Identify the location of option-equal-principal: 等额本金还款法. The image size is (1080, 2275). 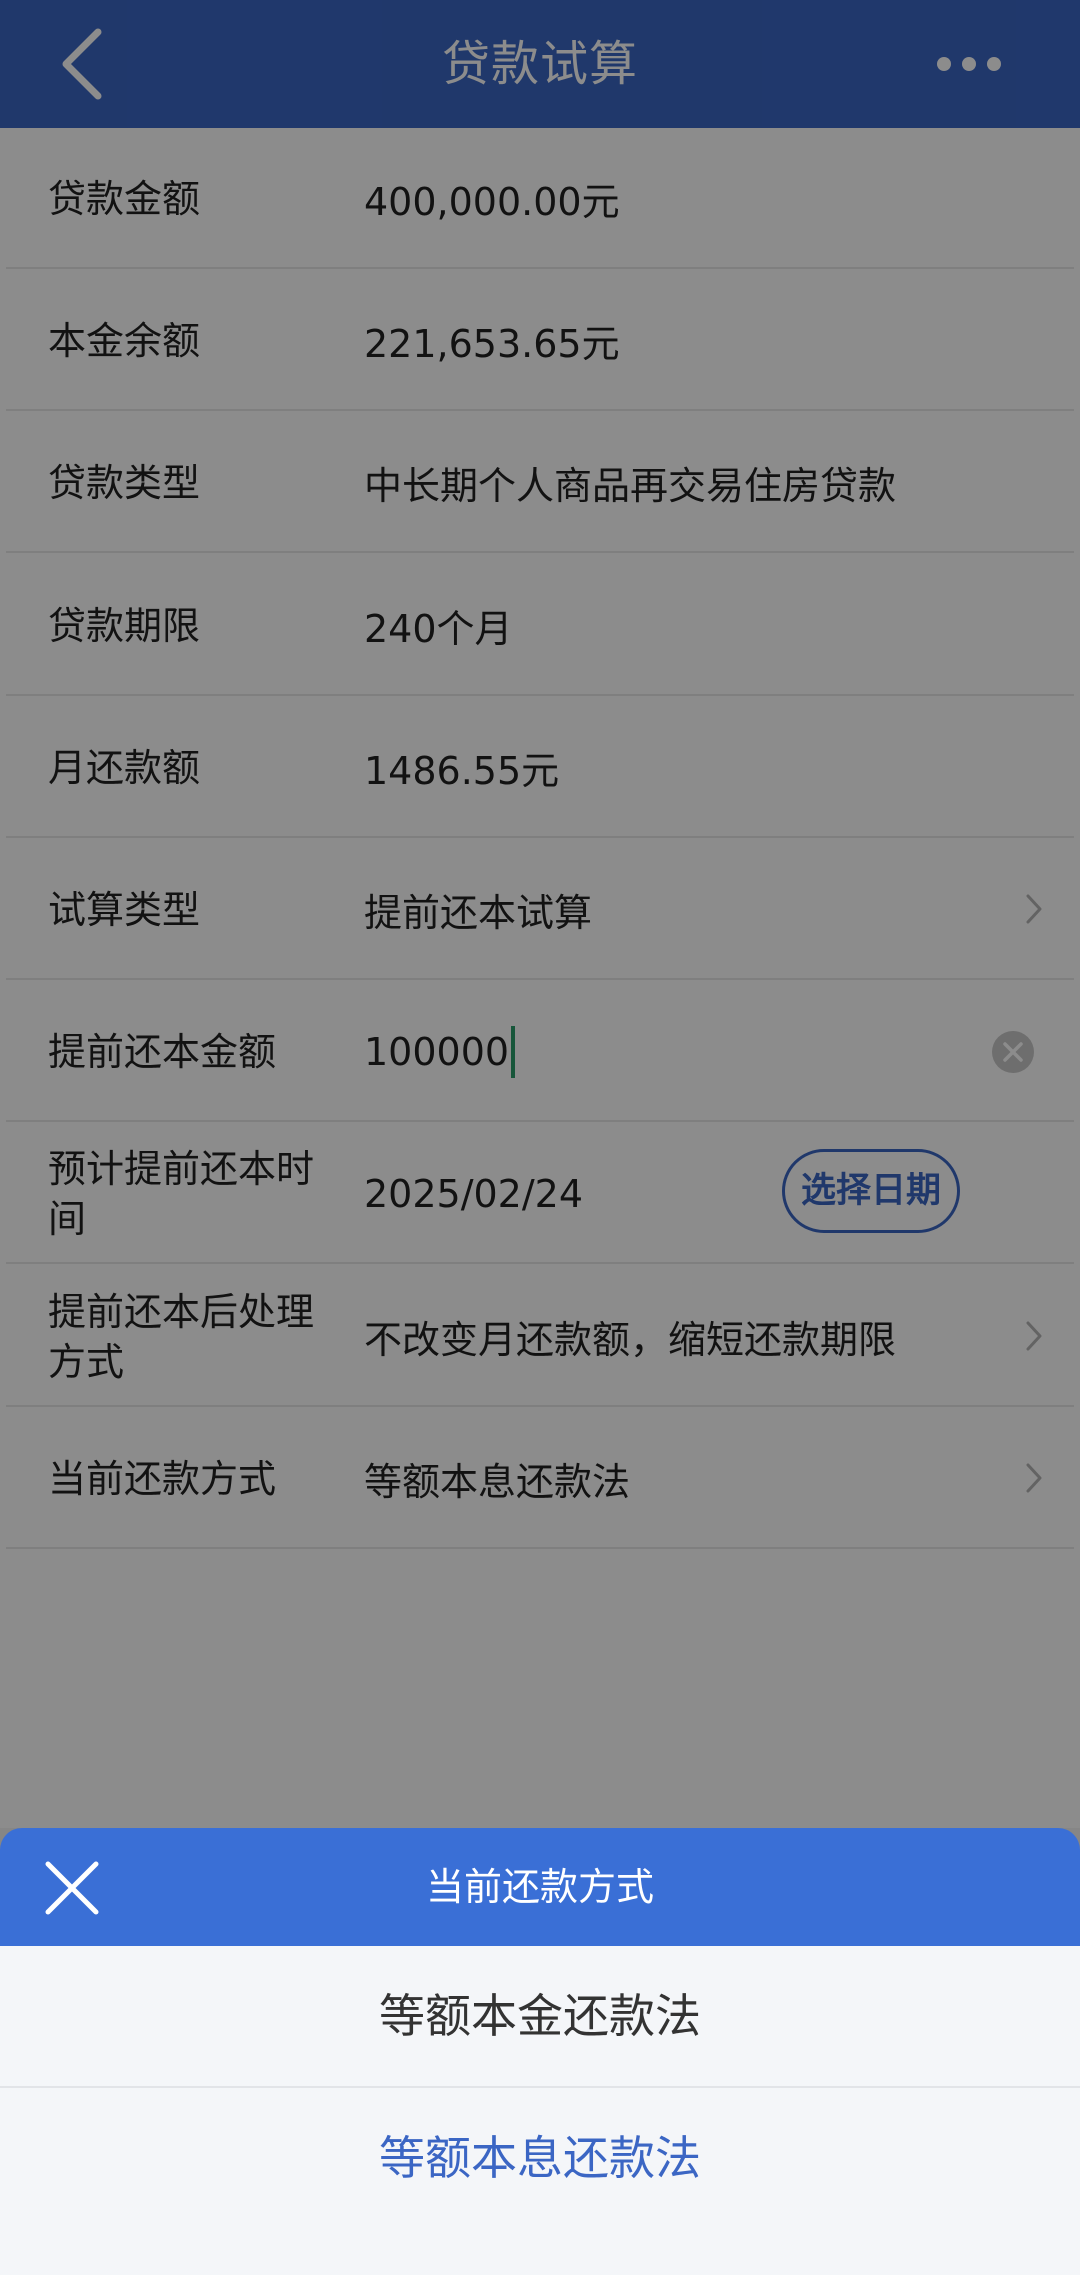
(540, 2016).